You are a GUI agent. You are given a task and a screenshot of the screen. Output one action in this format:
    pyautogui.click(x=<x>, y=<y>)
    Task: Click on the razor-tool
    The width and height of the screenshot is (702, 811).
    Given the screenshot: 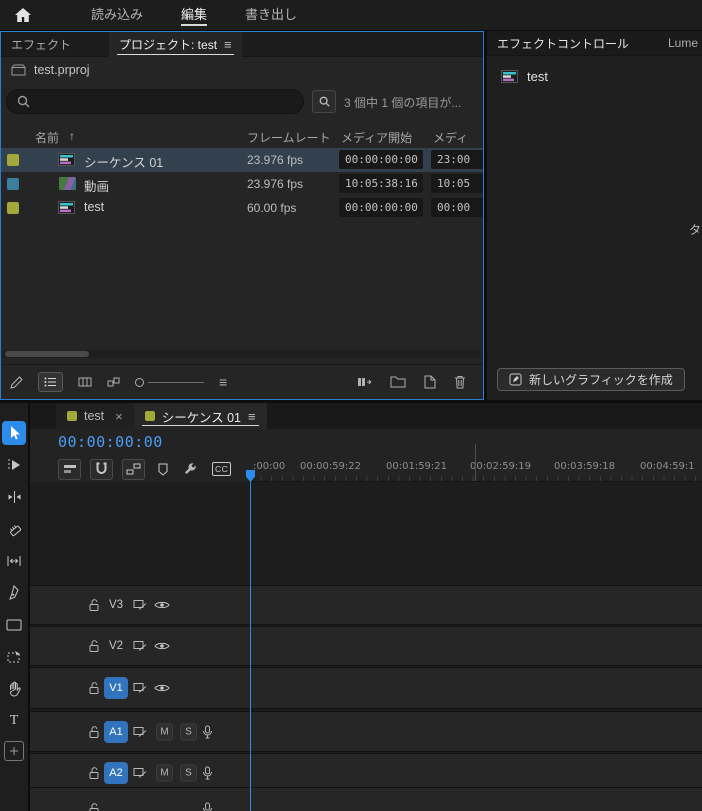 What is the action you would take?
    pyautogui.click(x=14, y=529)
    